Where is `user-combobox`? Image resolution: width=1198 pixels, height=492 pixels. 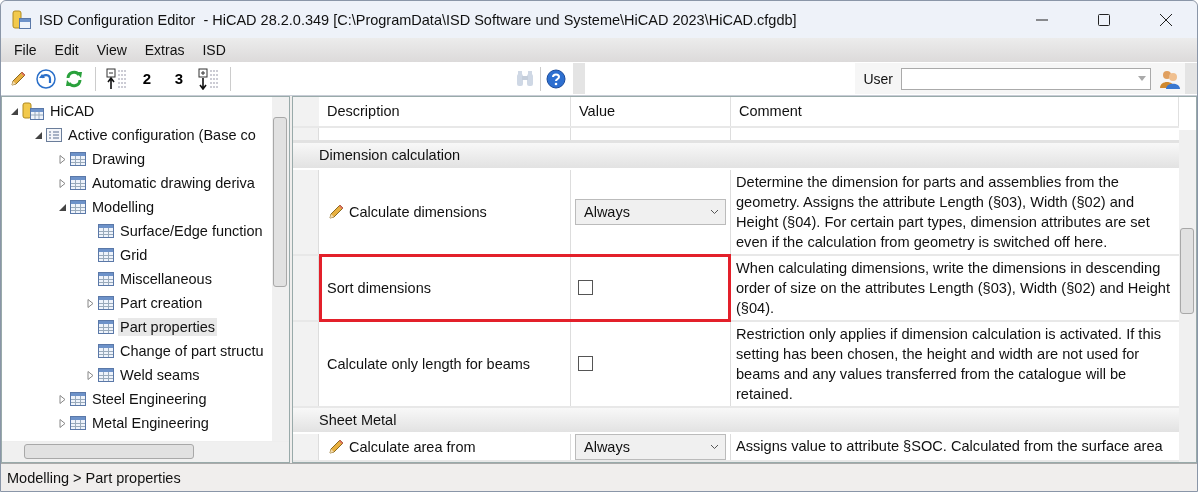 user-combobox is located at coordinates (1026, 78).